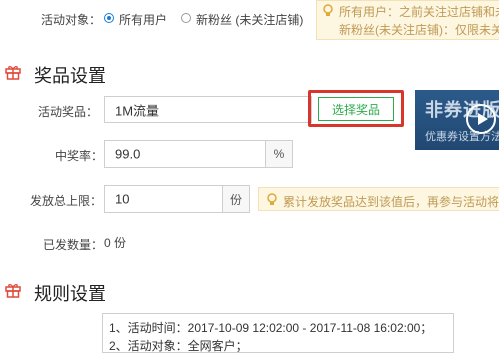  Describe the element at coordinates (186, 18) in the screenshot. I see `radio-new-fans` at that location.